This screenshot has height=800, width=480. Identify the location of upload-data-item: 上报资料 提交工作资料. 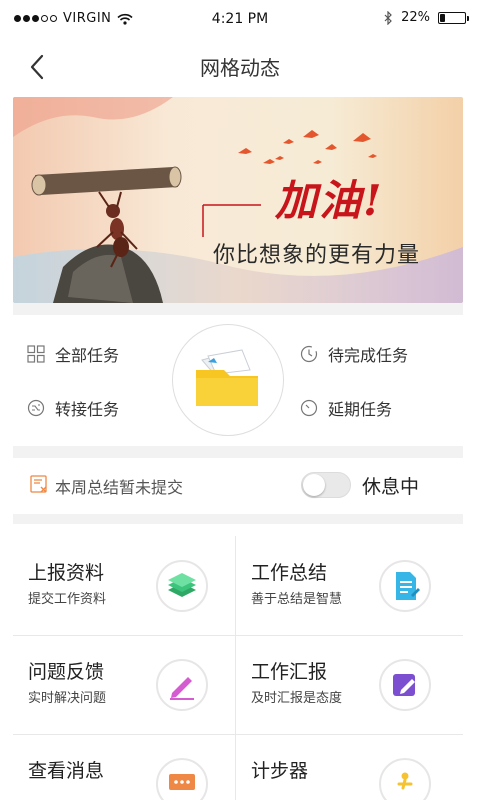
(124, 586).